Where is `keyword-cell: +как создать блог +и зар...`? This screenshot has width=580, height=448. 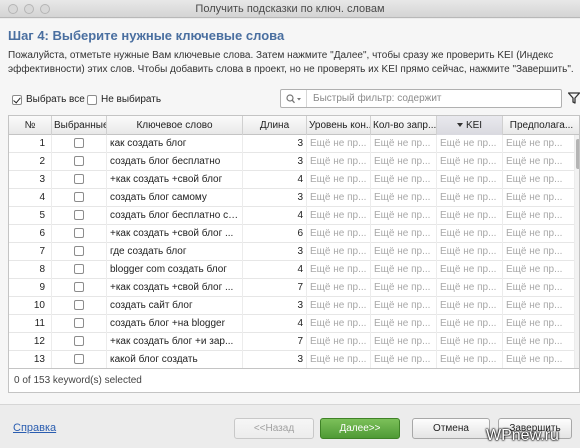 keyword-cell: +как создать блог +и зар... is located at coordinates (175, 342).